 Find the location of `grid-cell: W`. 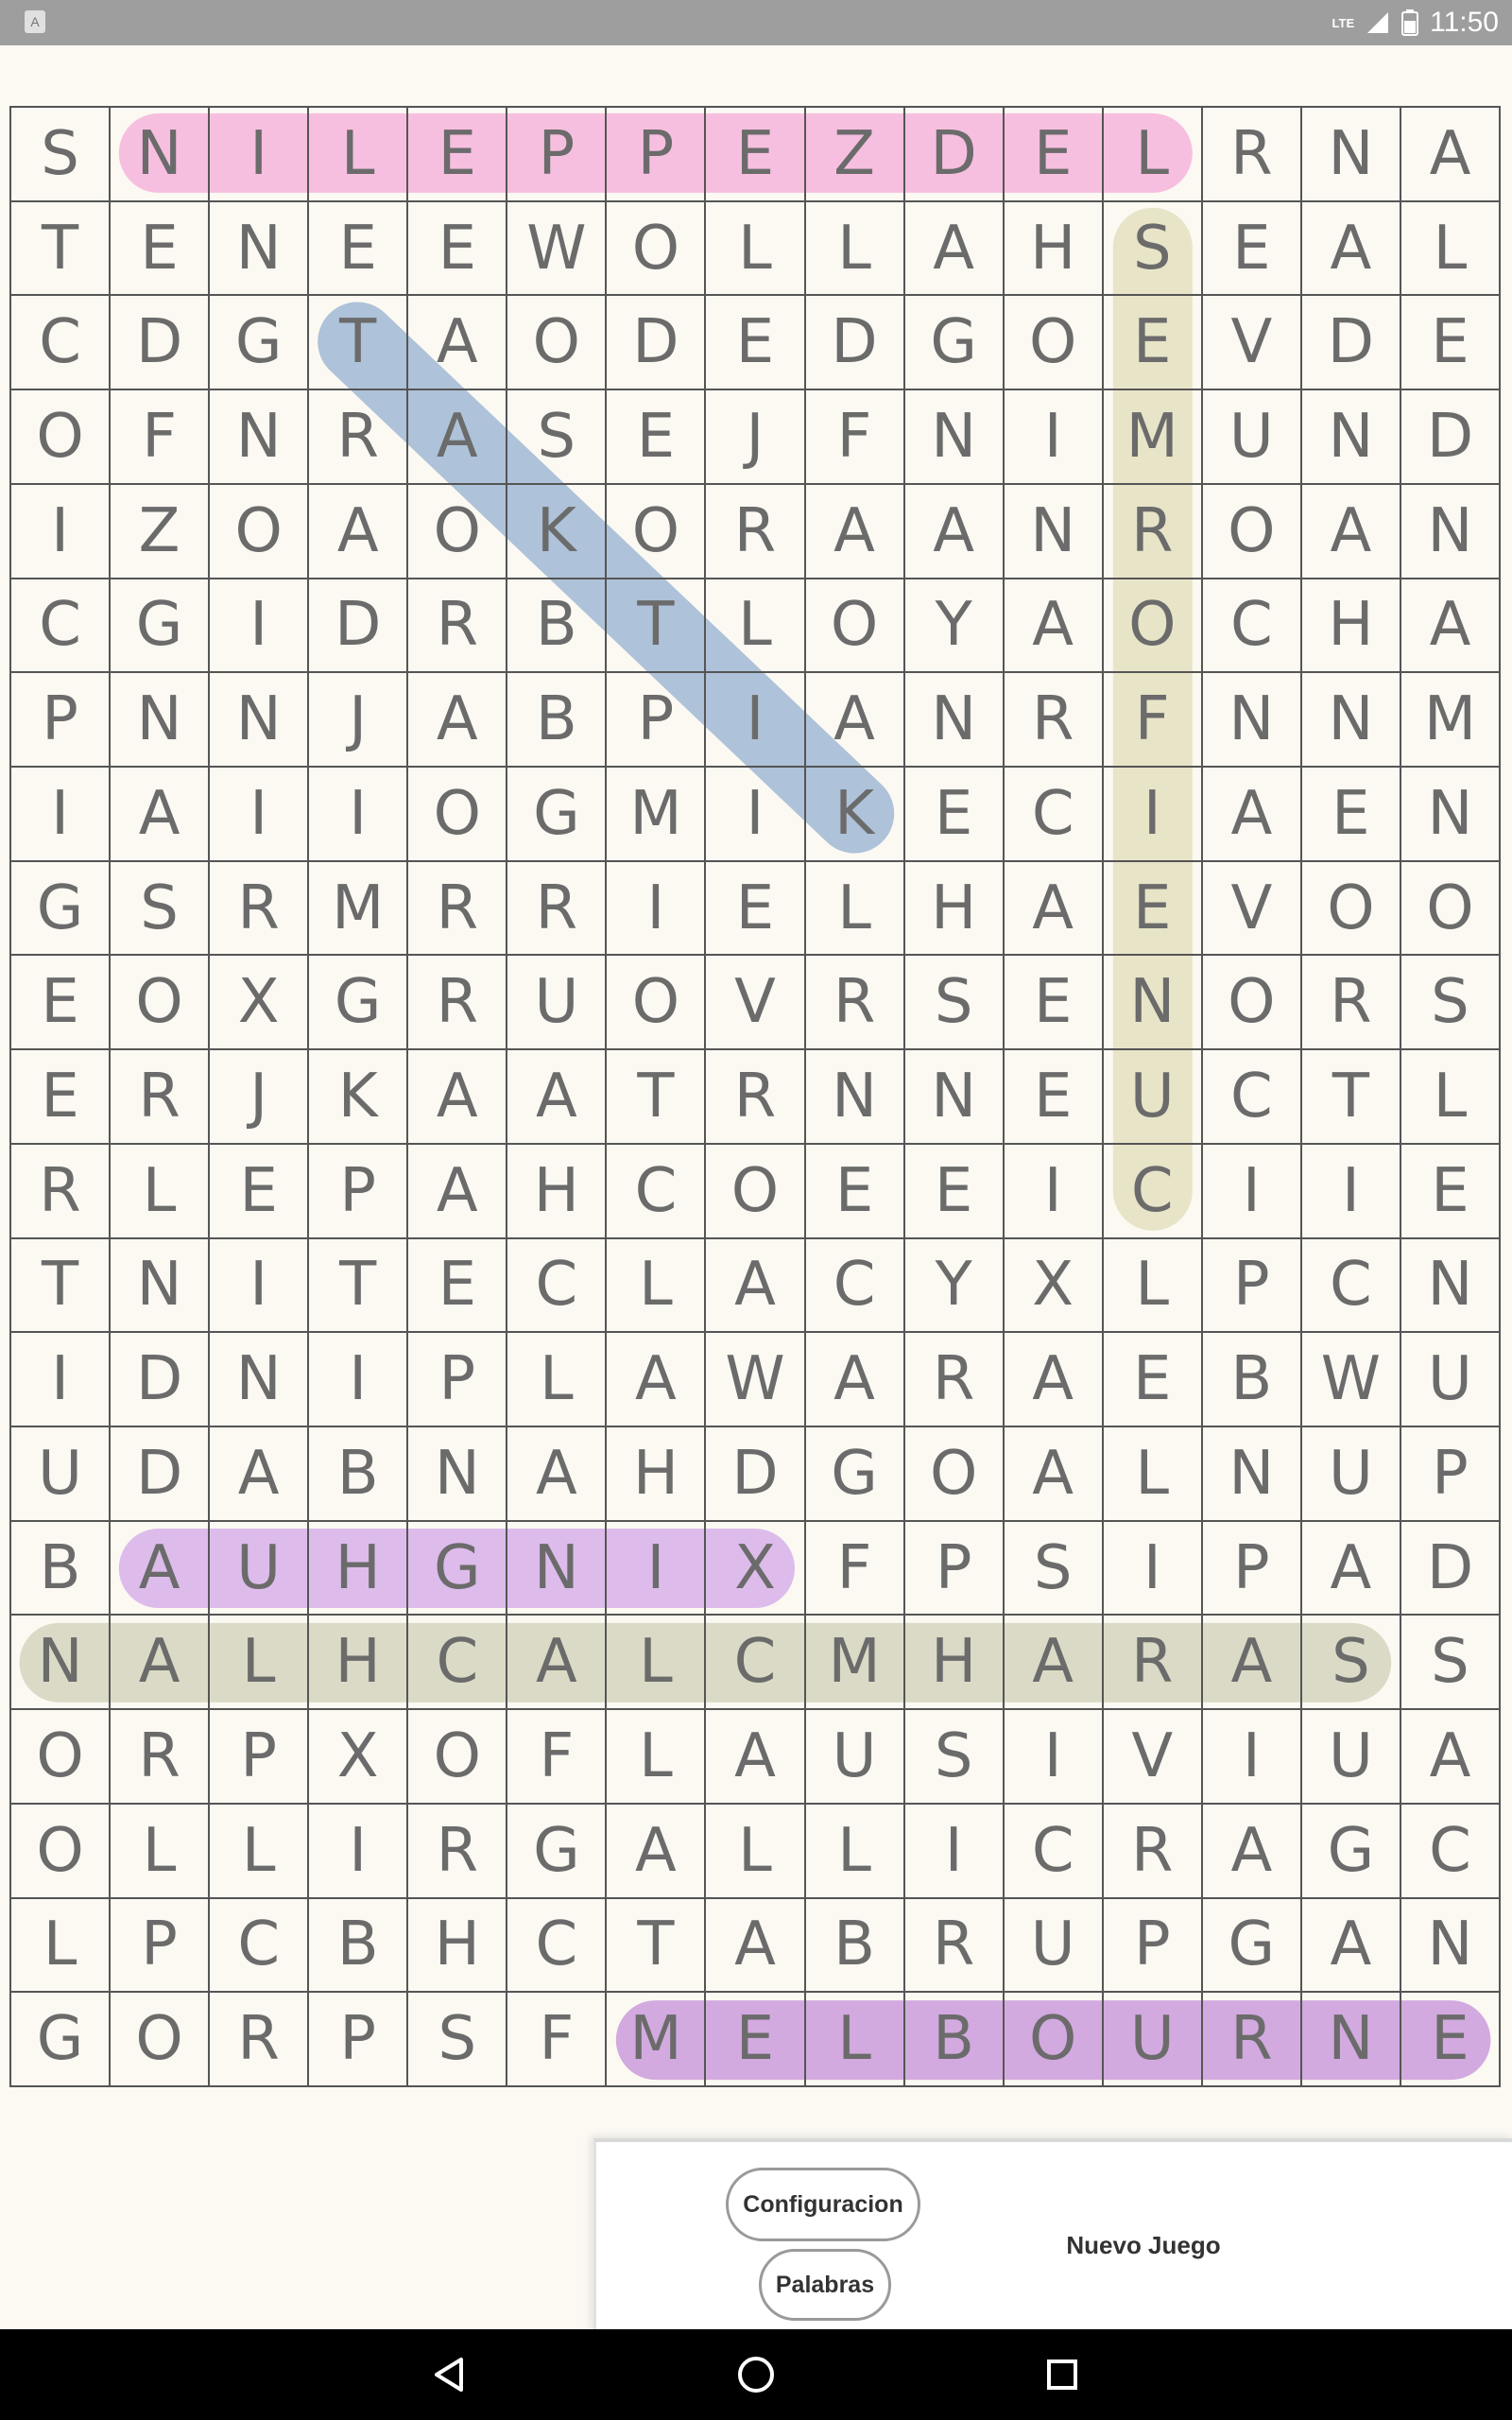

grid-cell: W is located at coordinates (1351, 1380).